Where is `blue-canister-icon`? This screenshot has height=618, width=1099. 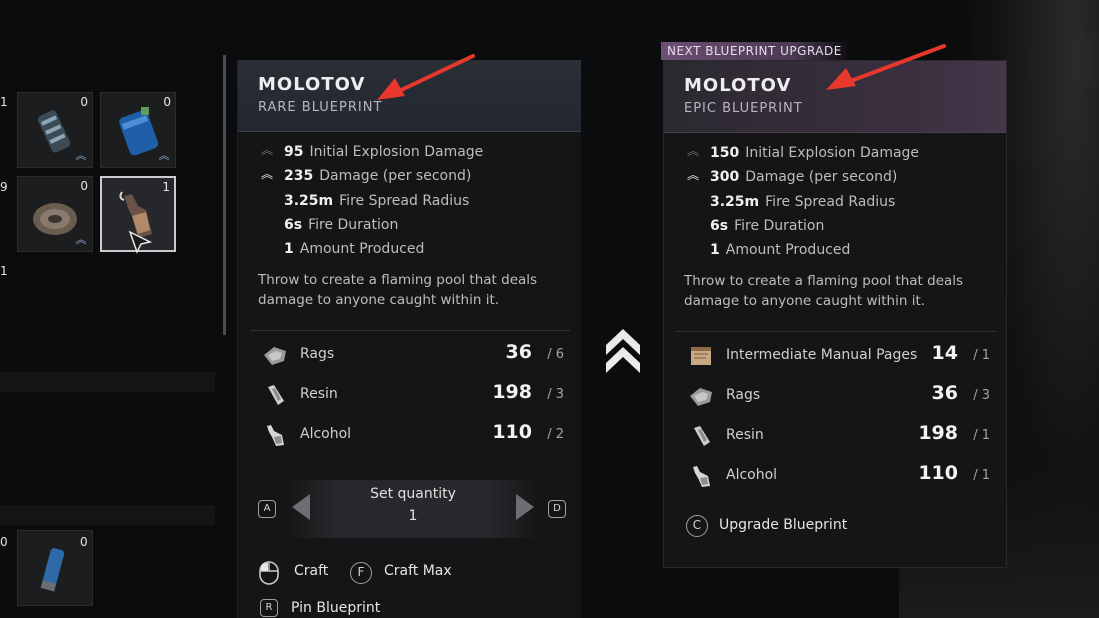 blue-canister-icon is located at coordinates (139, 131).